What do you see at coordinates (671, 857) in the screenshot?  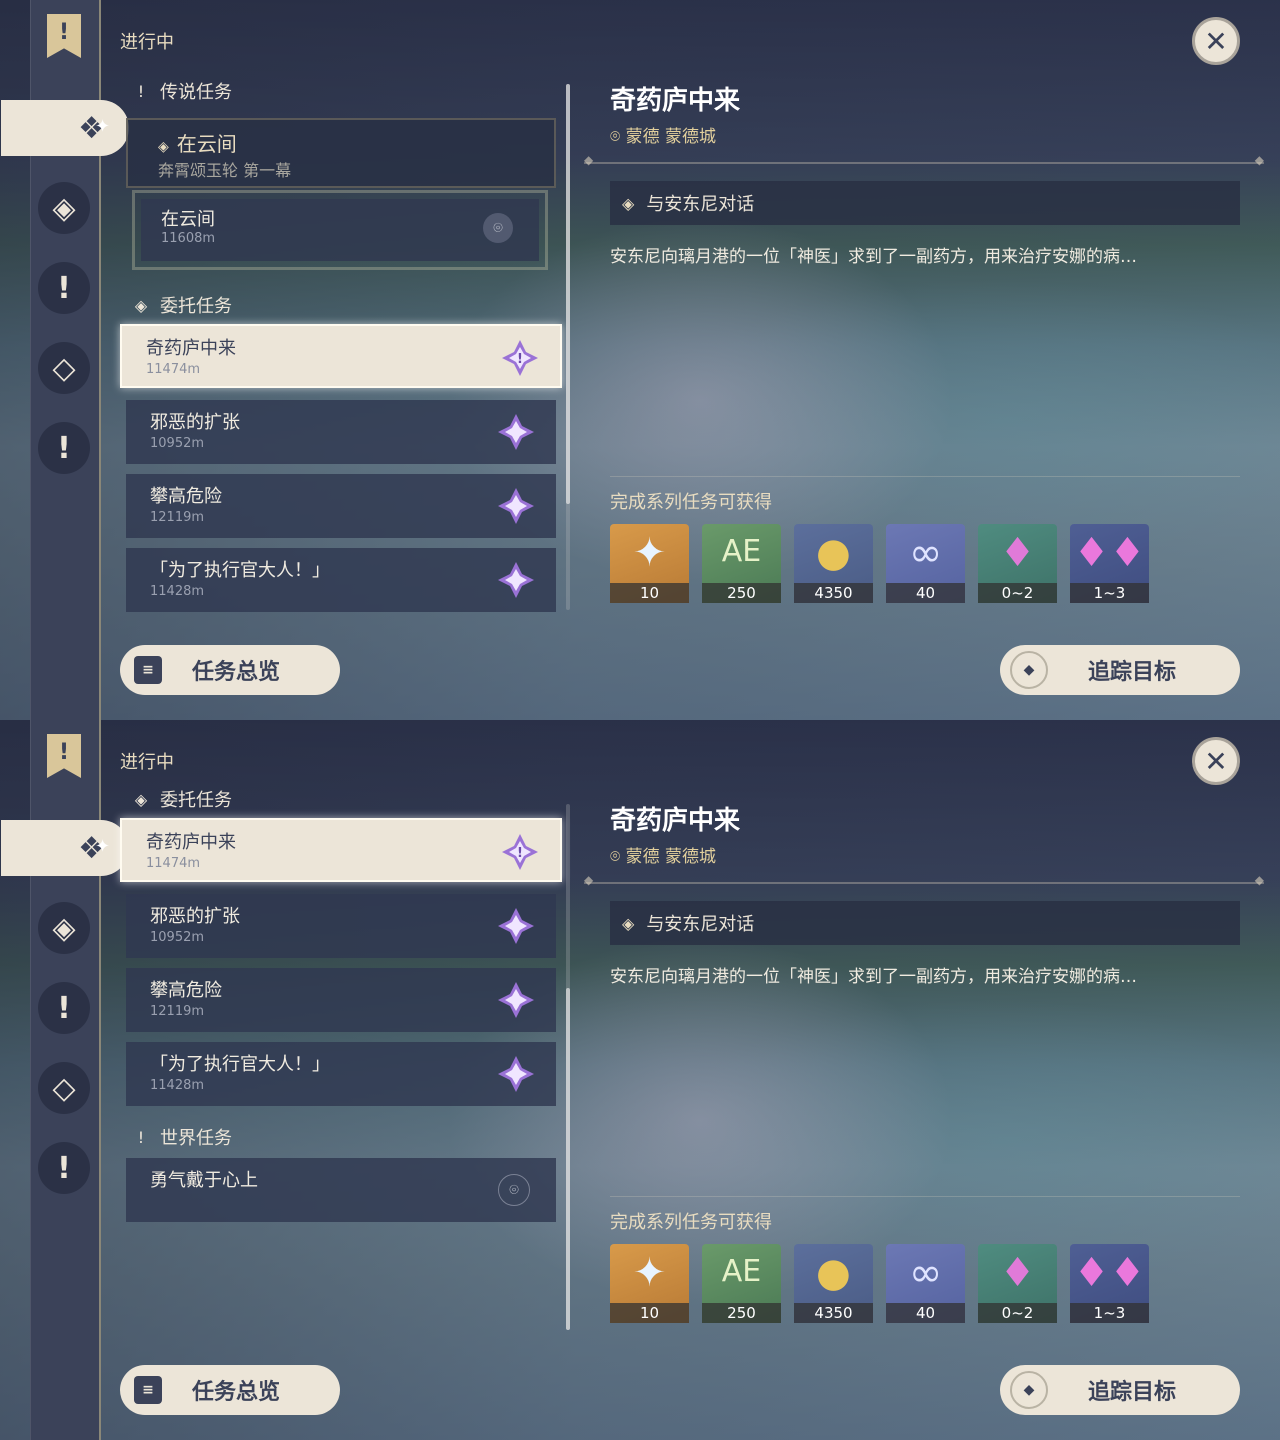 I see `detail-location-text: 蒙德 蒙德城` at bounding box center [671, 857].